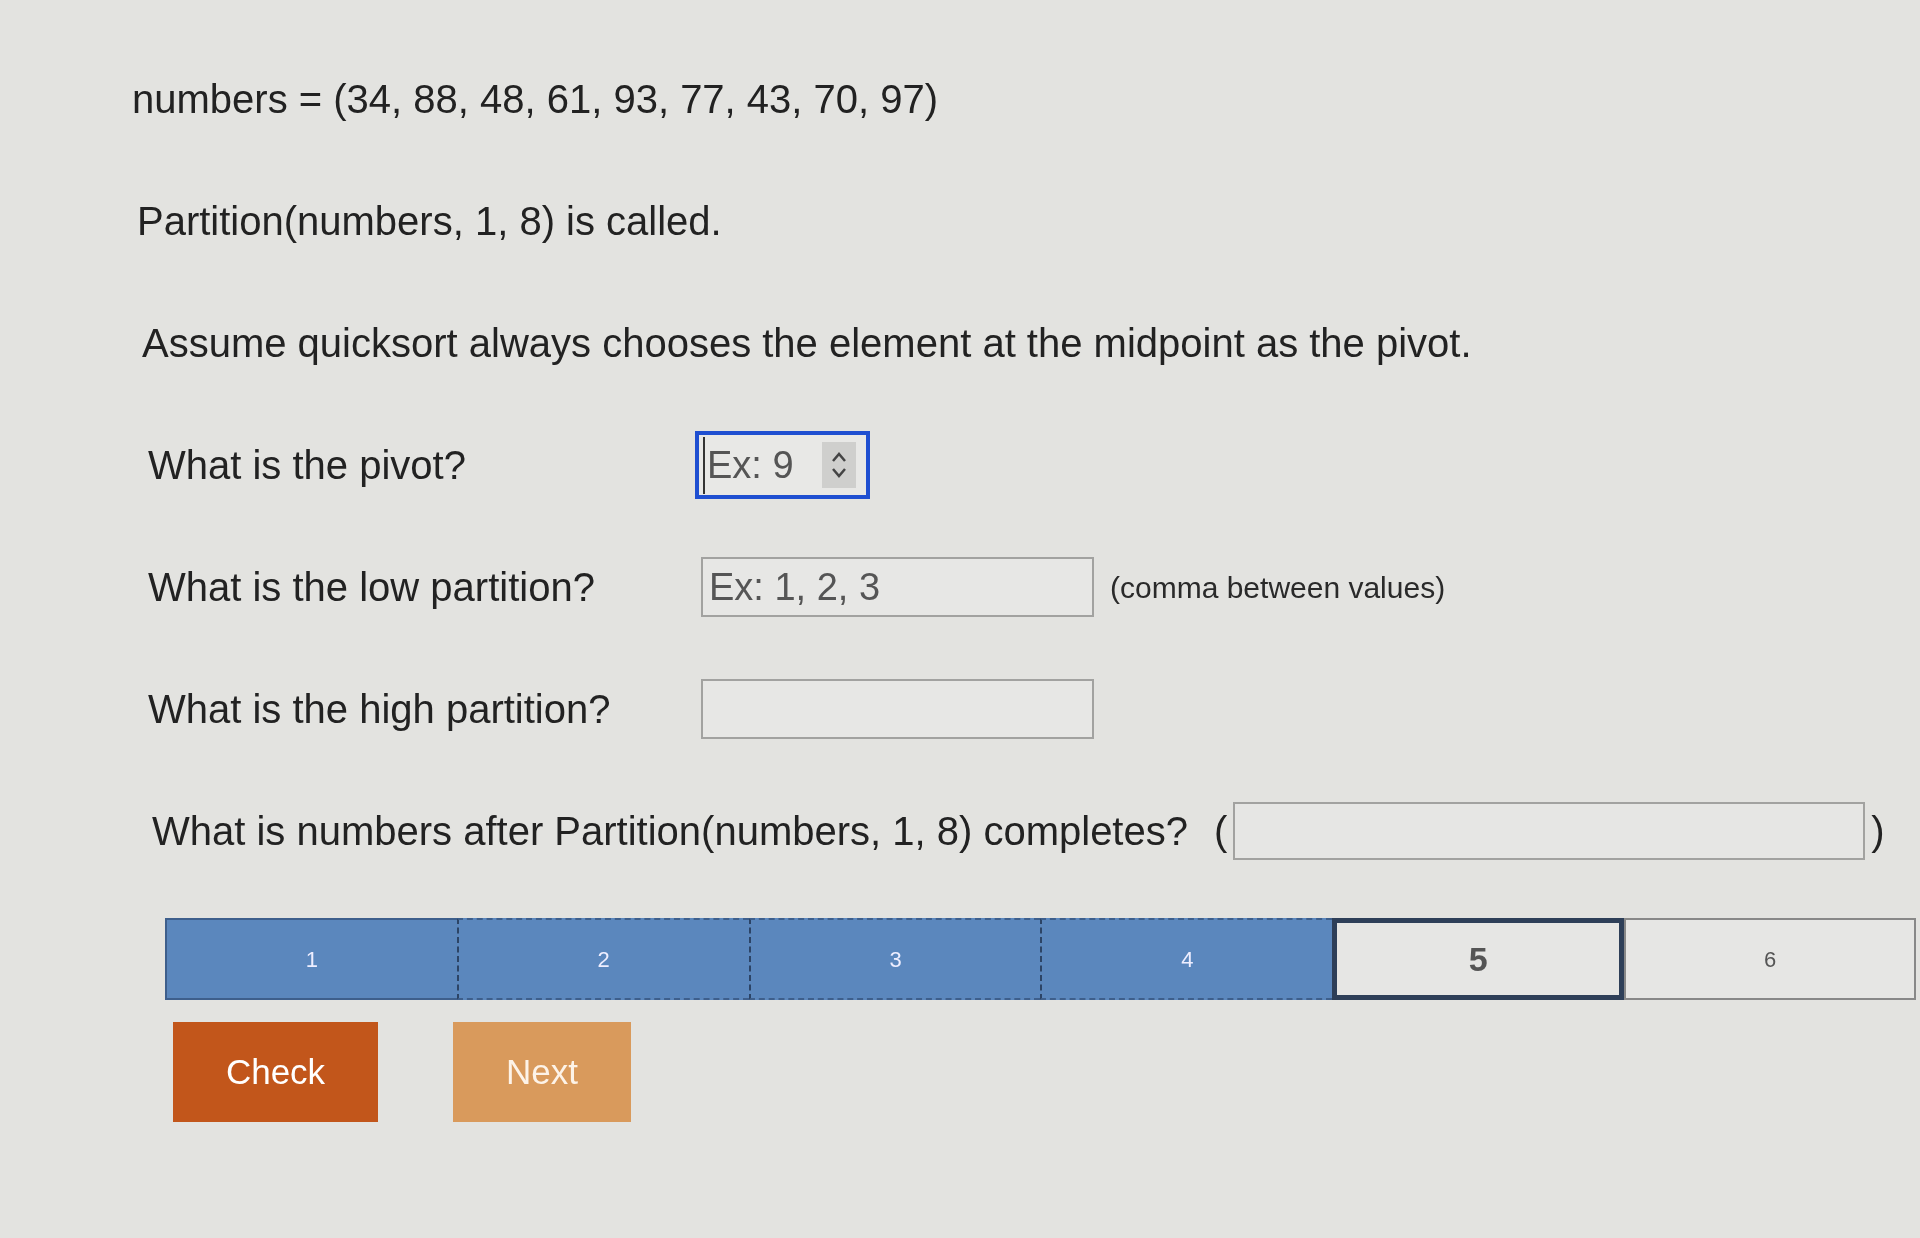 The width and height of the screenshot is (1920, 1238). I want to click on question-label: What is the pivot?, so click(307, 465).